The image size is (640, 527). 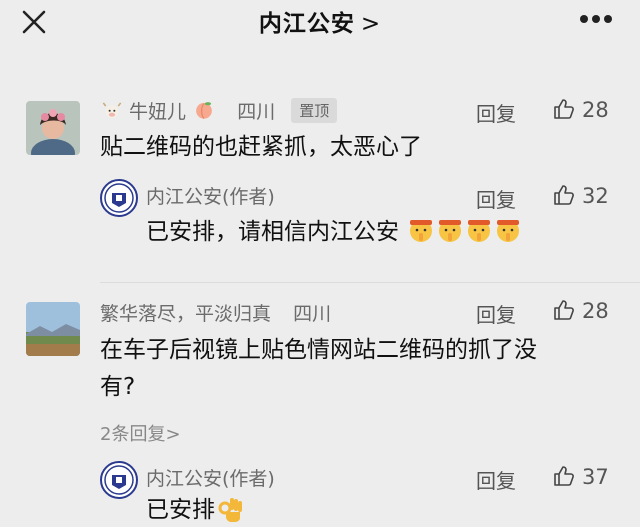 What do you see at coordinates (370, 282) in the screenshot?
I see `divider` at bounding box center [370, 282].